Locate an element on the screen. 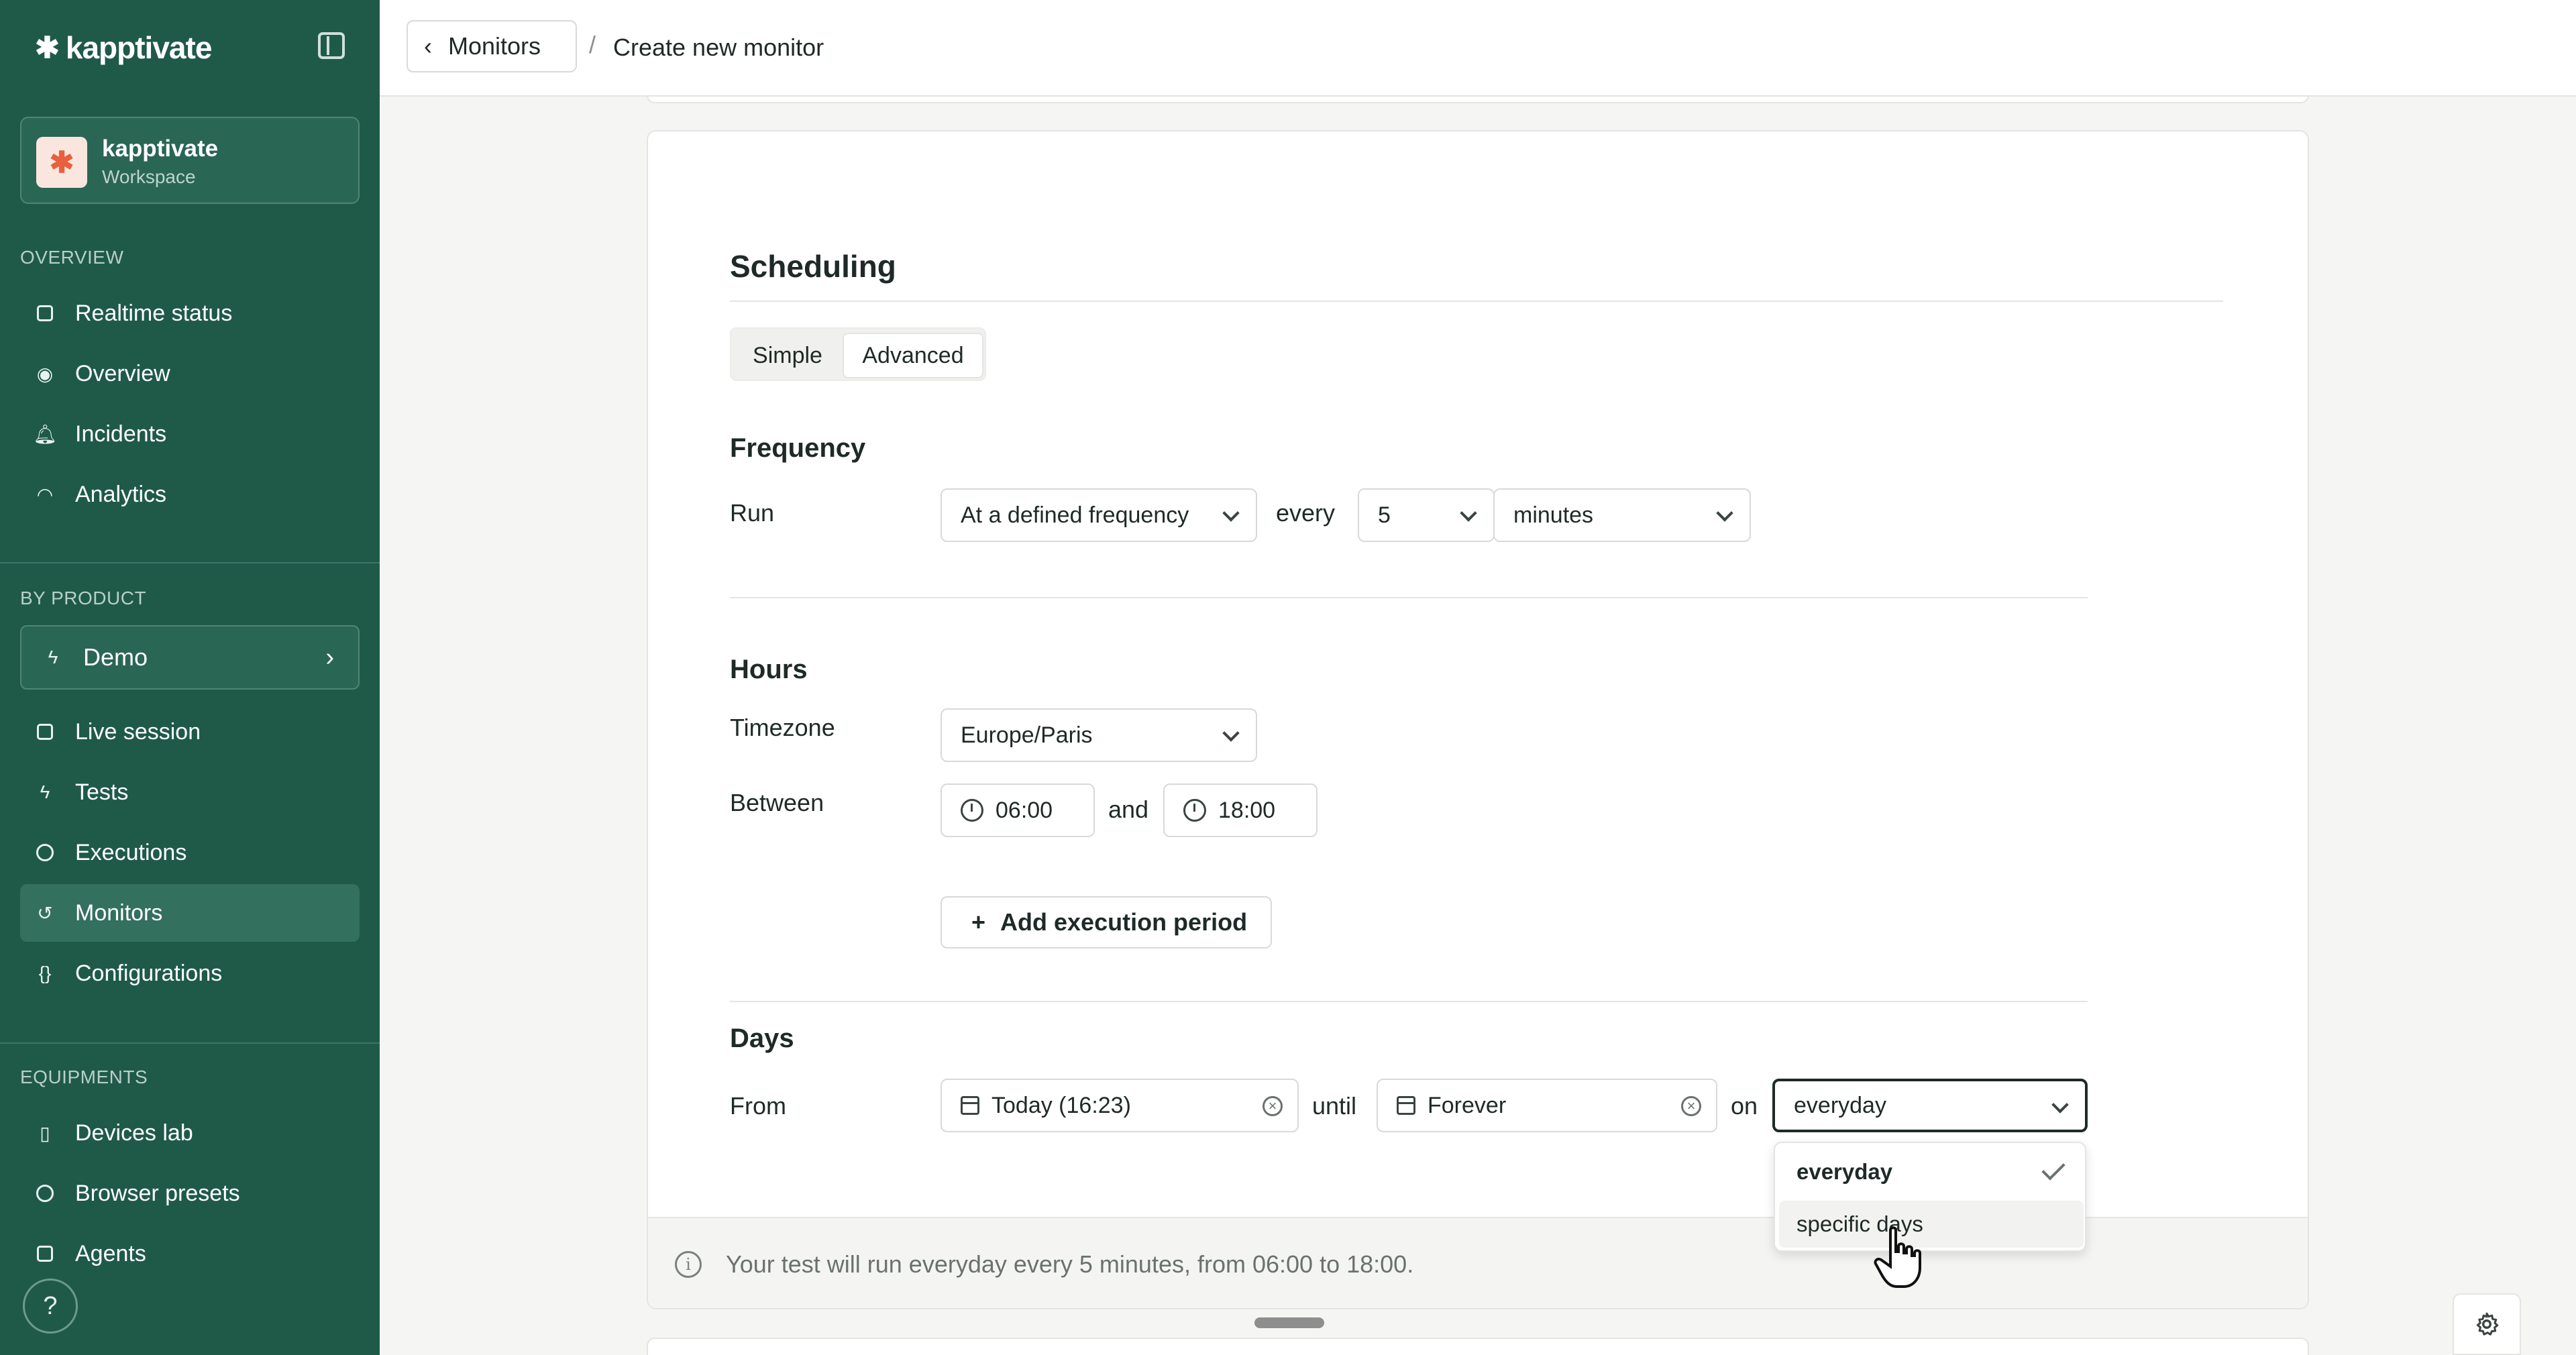  run-mode-select: At a defined frequency is located at coordinates (1099, 515).